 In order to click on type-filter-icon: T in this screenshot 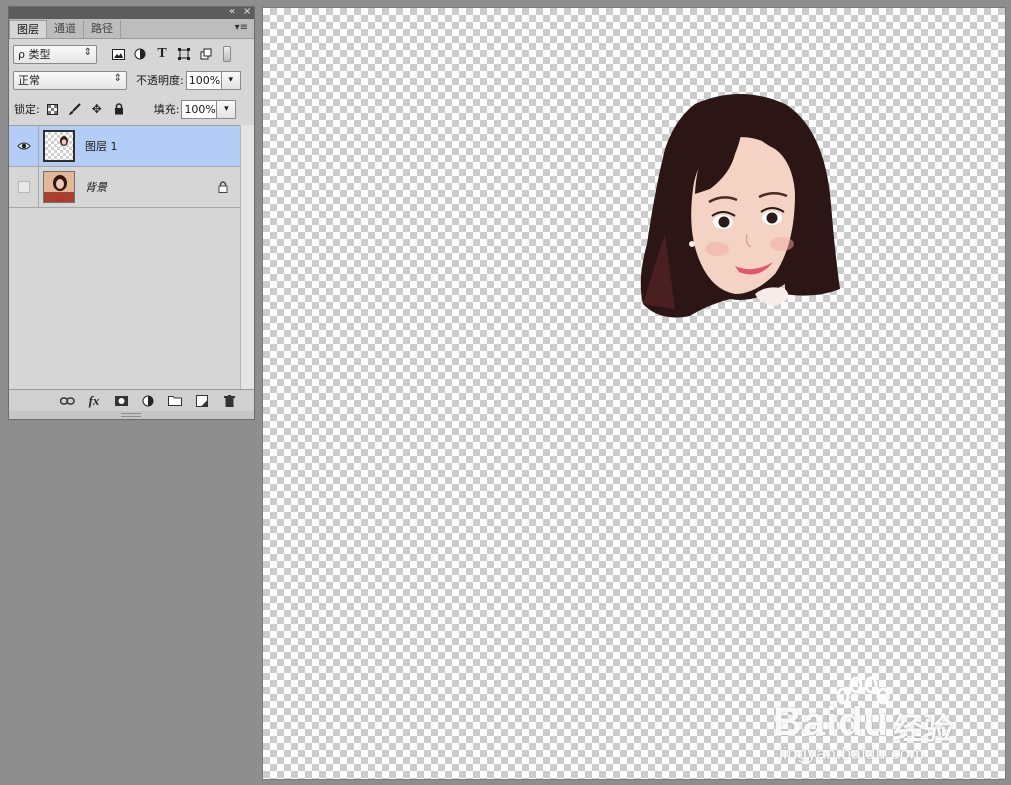, I will do `click(162, 54)`.